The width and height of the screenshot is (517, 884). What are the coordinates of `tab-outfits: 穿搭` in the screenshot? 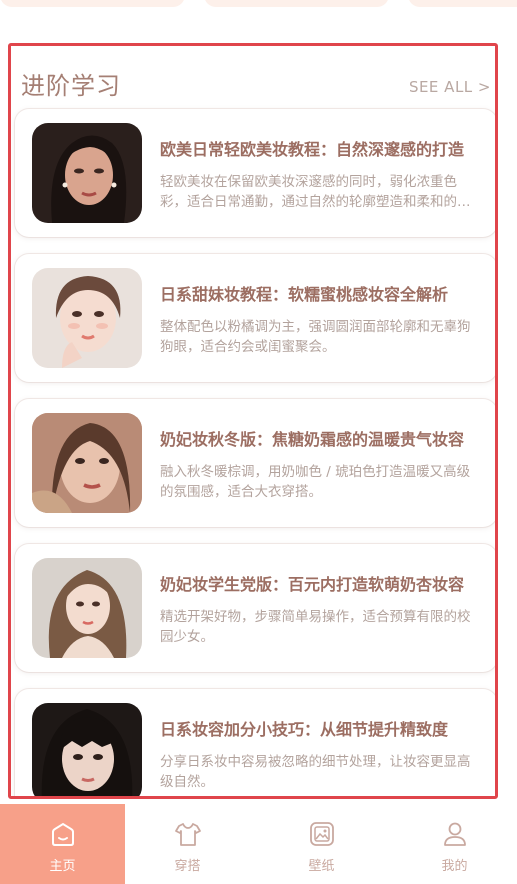 It's located at (187, 844).